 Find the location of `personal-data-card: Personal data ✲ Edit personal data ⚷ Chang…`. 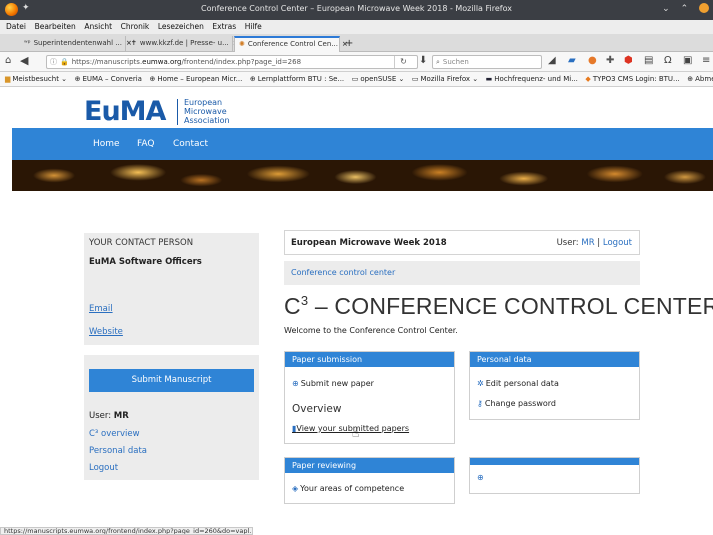

personal-data-card: Personal data ✲ Edit personal data ⚷ Chang… is located at coordinates (554, 385).